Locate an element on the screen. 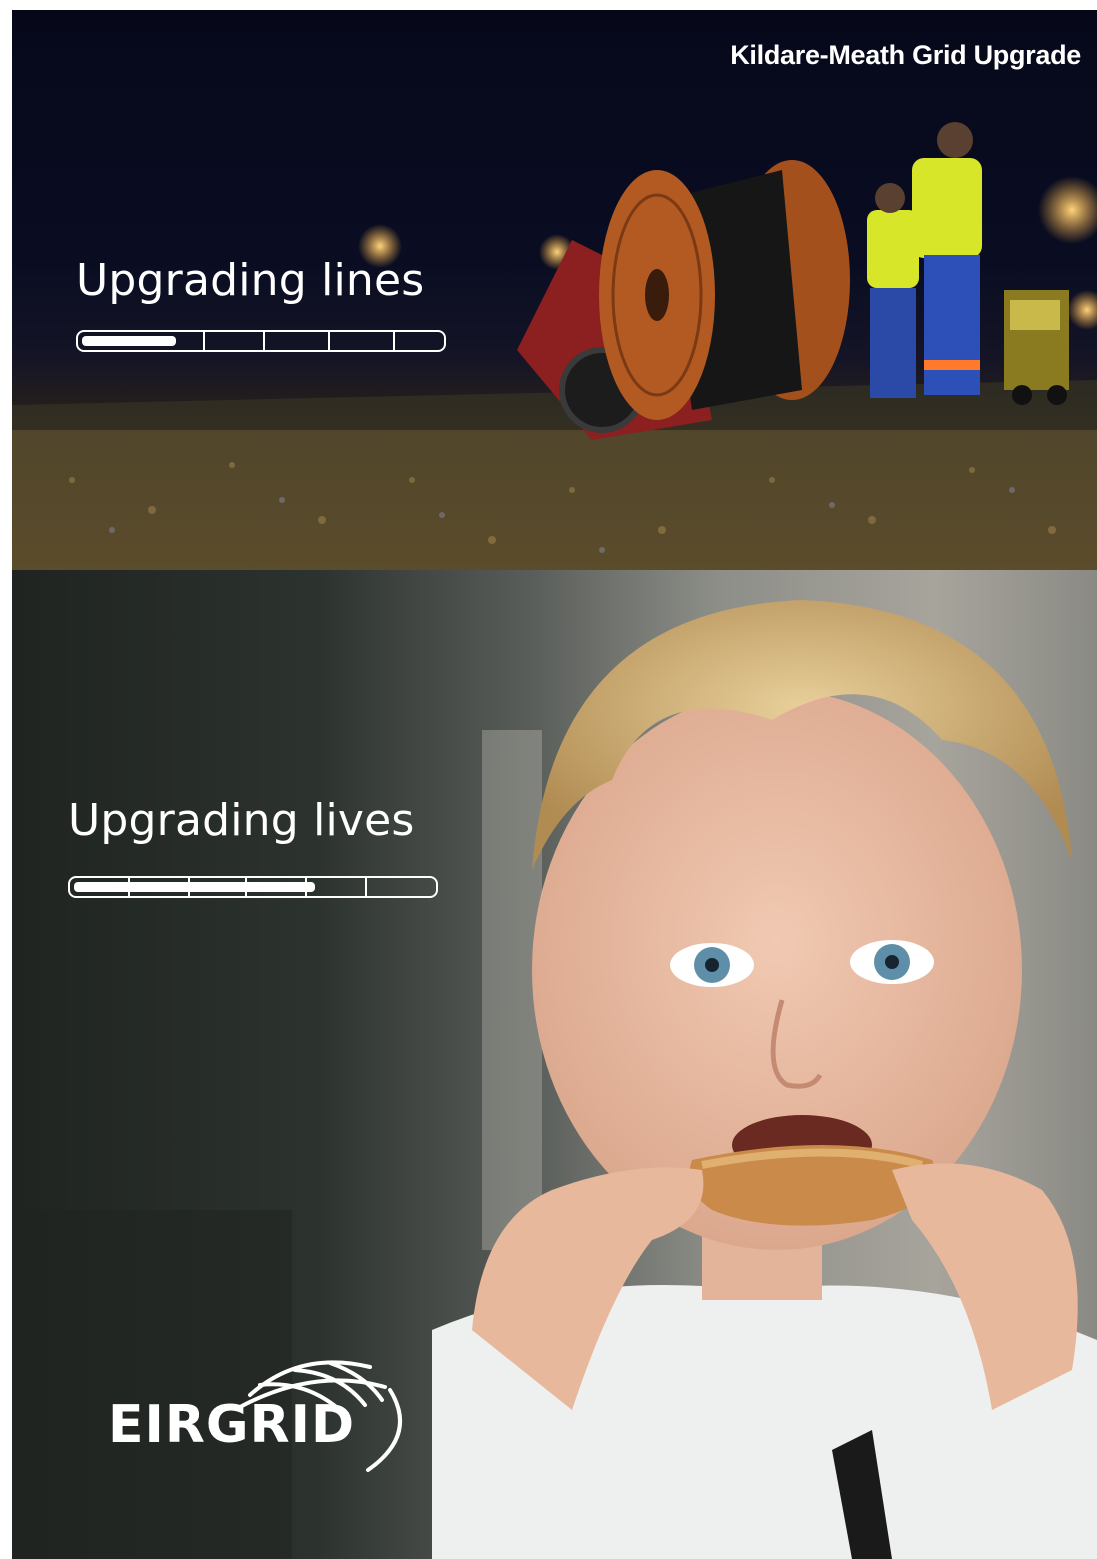 The width and height of the screenshot is (1097, 1559). campaign-title: Kildare-Meath Grid Upgrade is located at coordinates (905, 55).